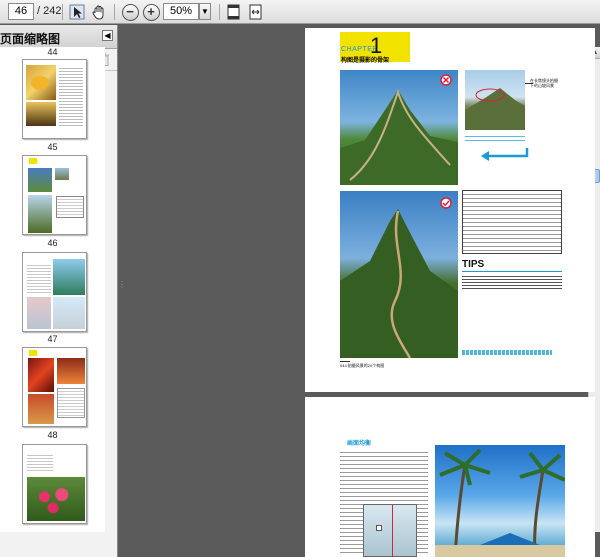  I want to click on zoom-out-button: −, so click(130, 12).